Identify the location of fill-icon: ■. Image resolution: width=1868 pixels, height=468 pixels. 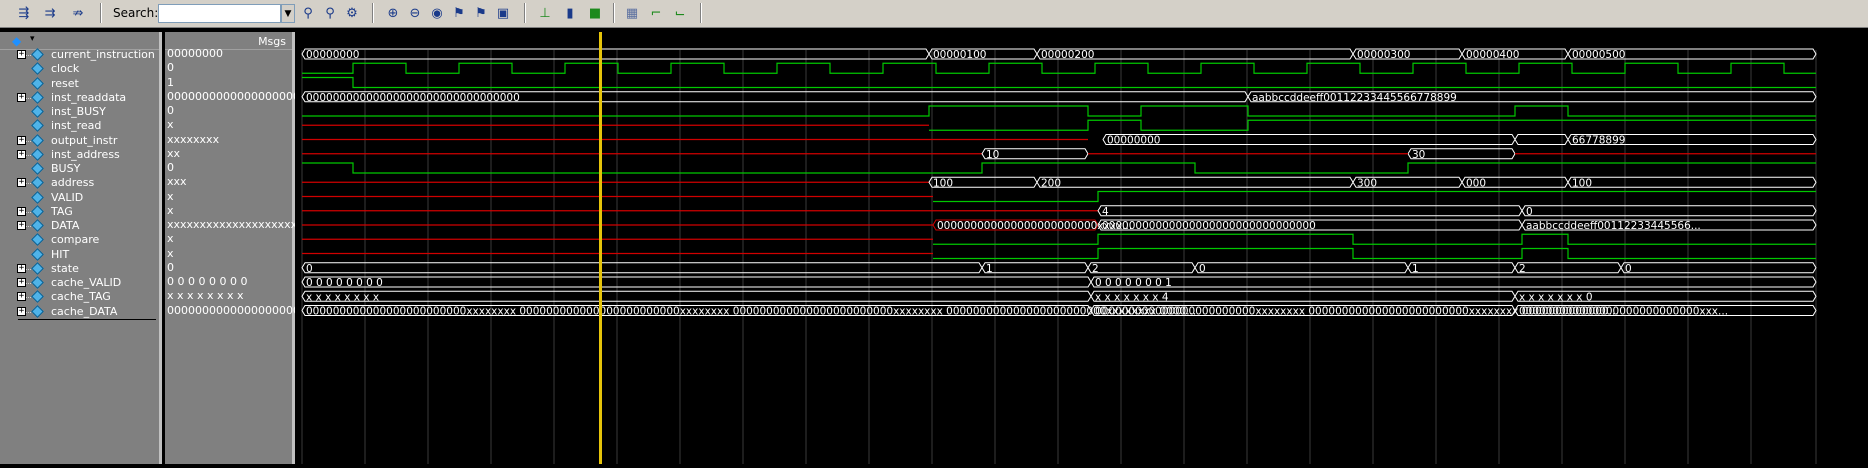
(595, 13).